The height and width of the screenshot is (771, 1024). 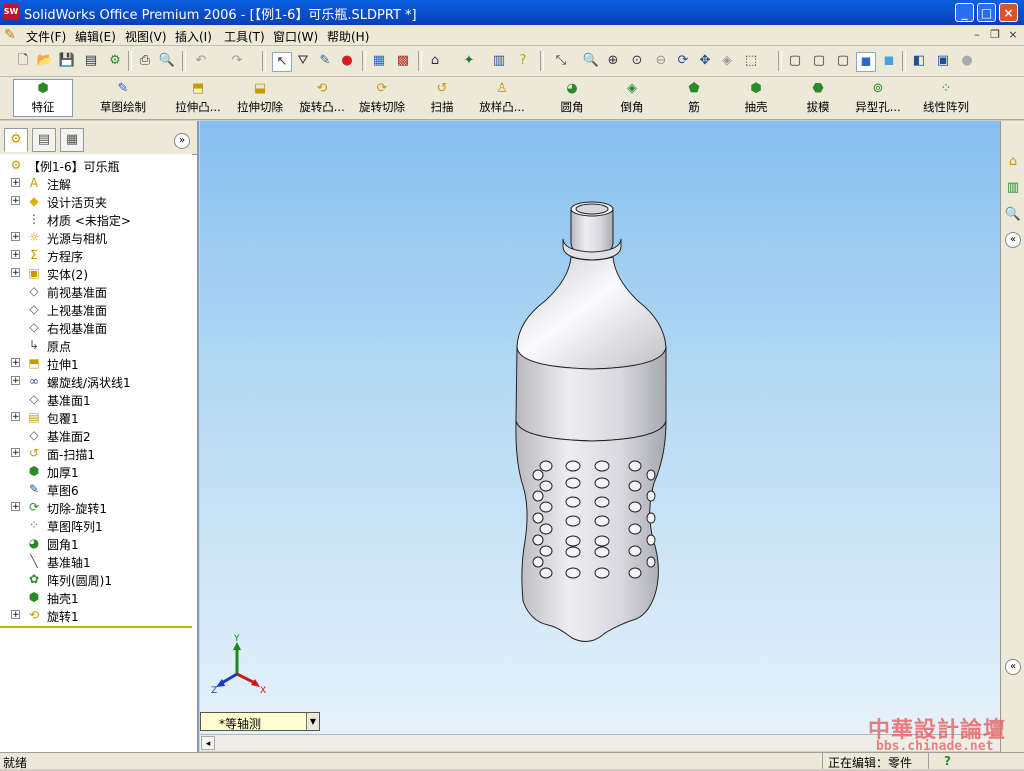 What do you see at coordinates (91, 61) in the screenshot?
I see `print-setup-icon: ▤` at bounding box center [91, 61].